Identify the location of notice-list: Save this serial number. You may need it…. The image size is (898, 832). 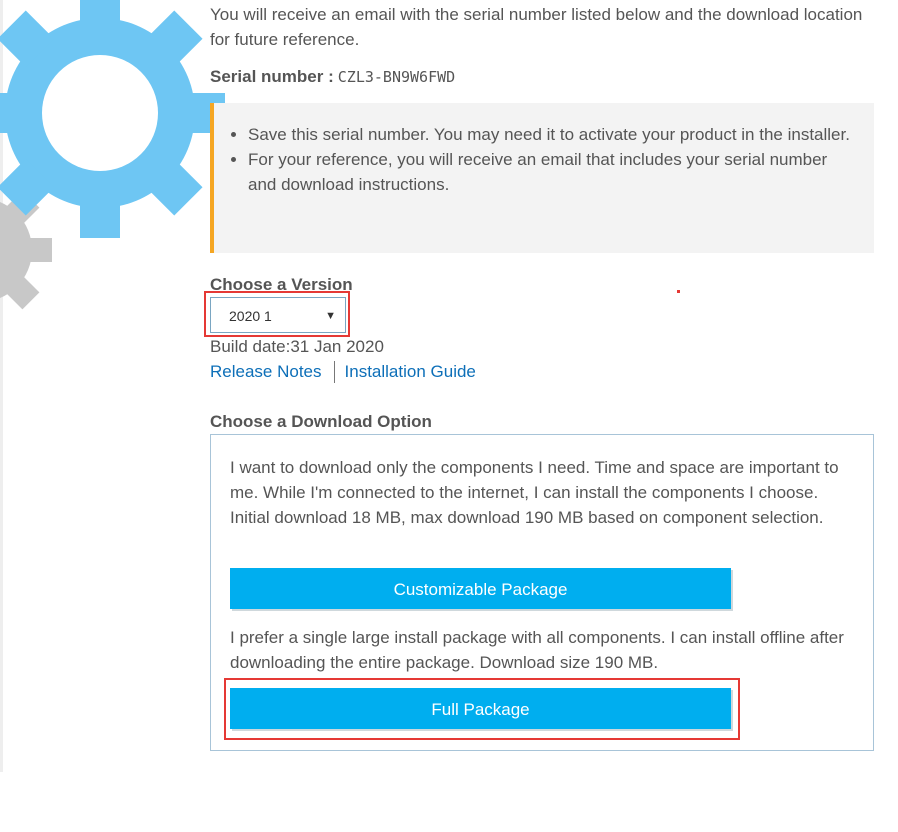
(544, 159).